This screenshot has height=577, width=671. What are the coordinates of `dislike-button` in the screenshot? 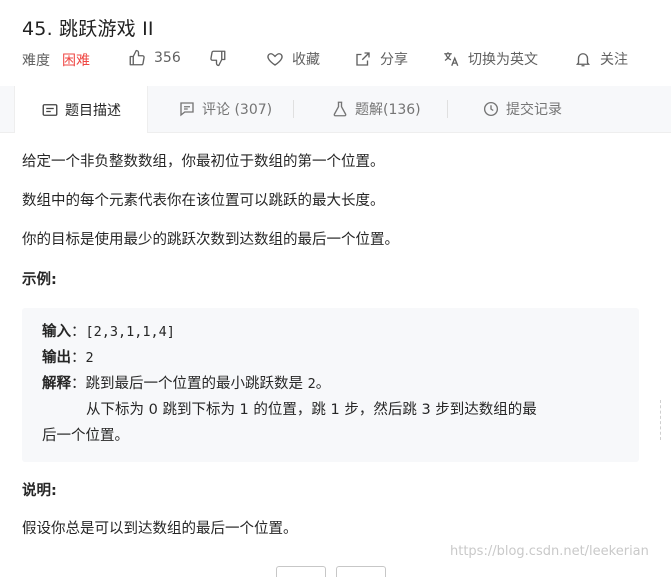 It's located at (218, 58).